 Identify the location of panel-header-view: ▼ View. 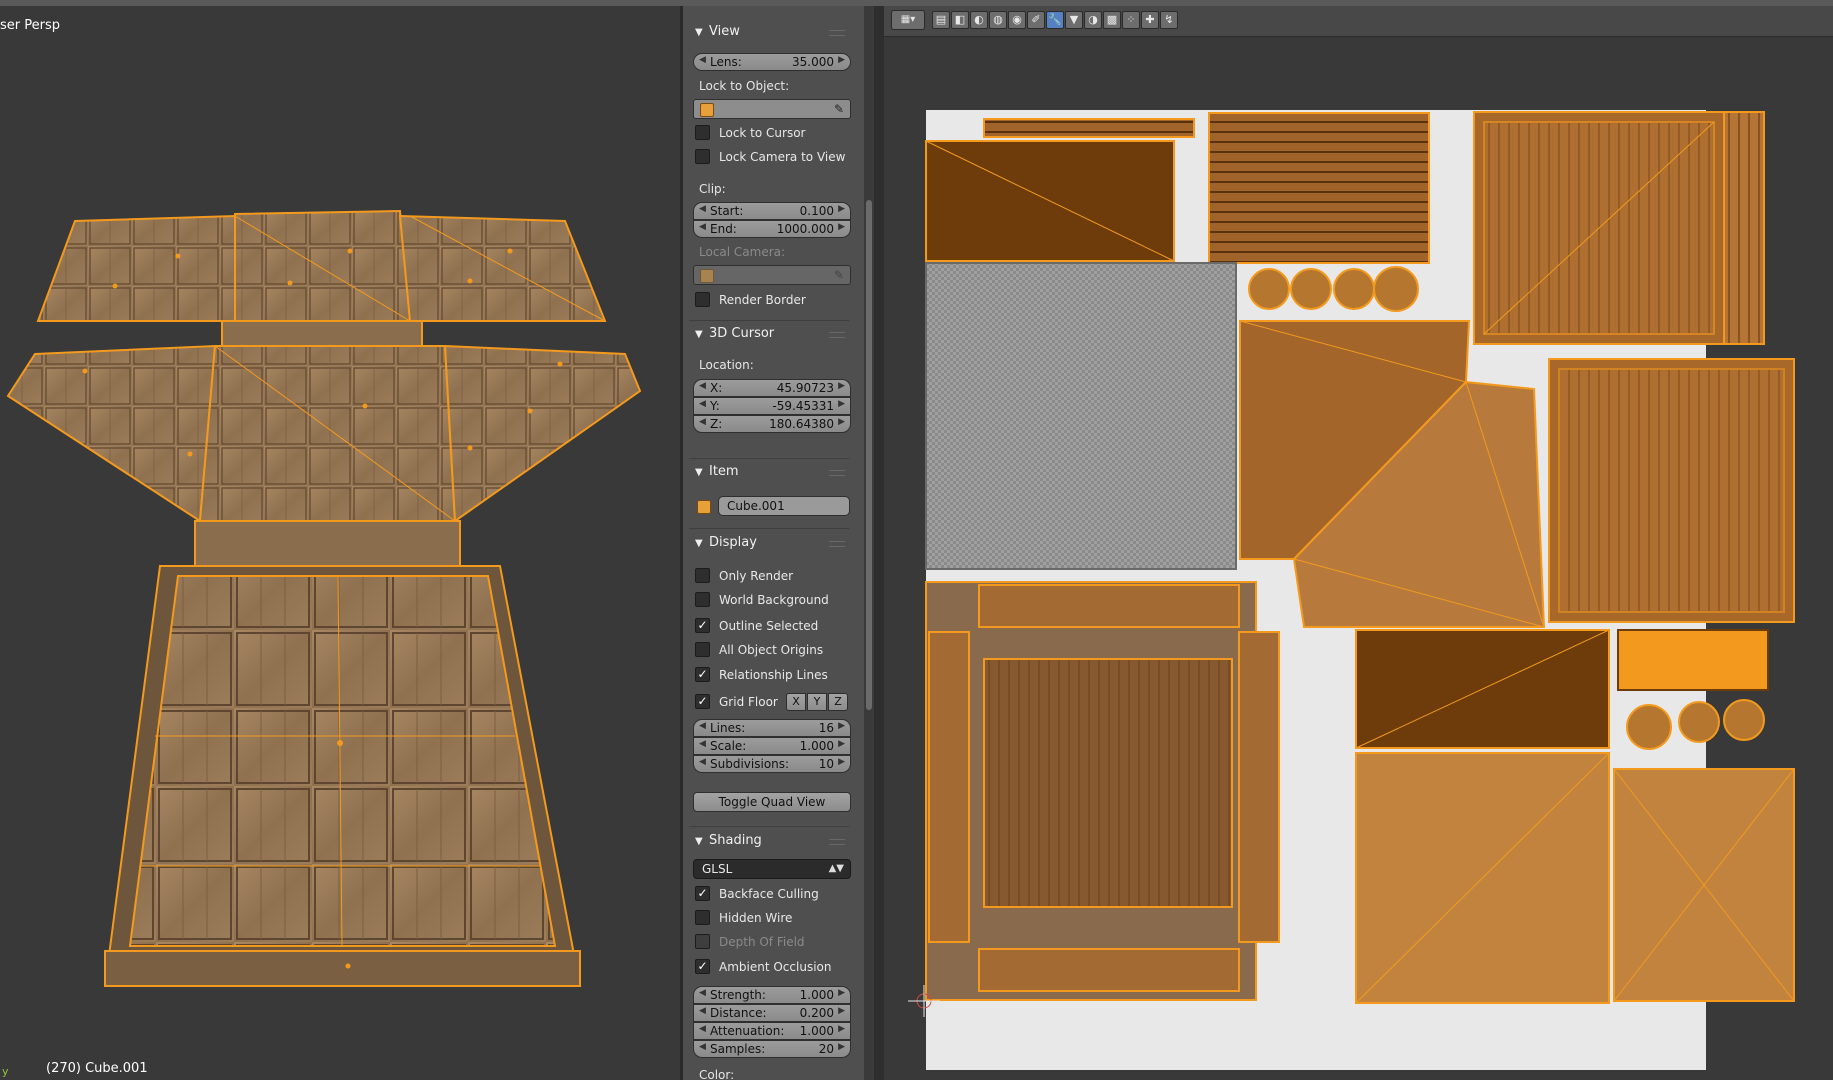
(768, 32).